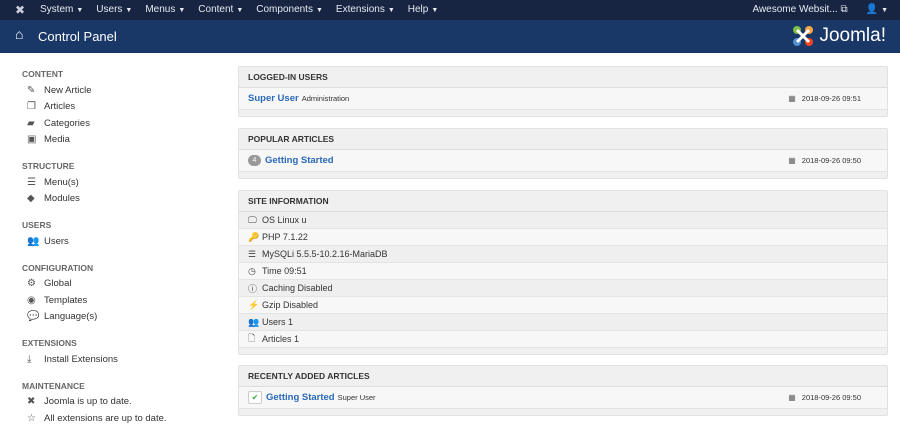 Image resolution: width=900 pixels, height=427 pixels. What do you see at coordinates (81, 359) in the screenshot?
I see `sidebar-item-label: Install Extensions` at bounding box center [81, 359].